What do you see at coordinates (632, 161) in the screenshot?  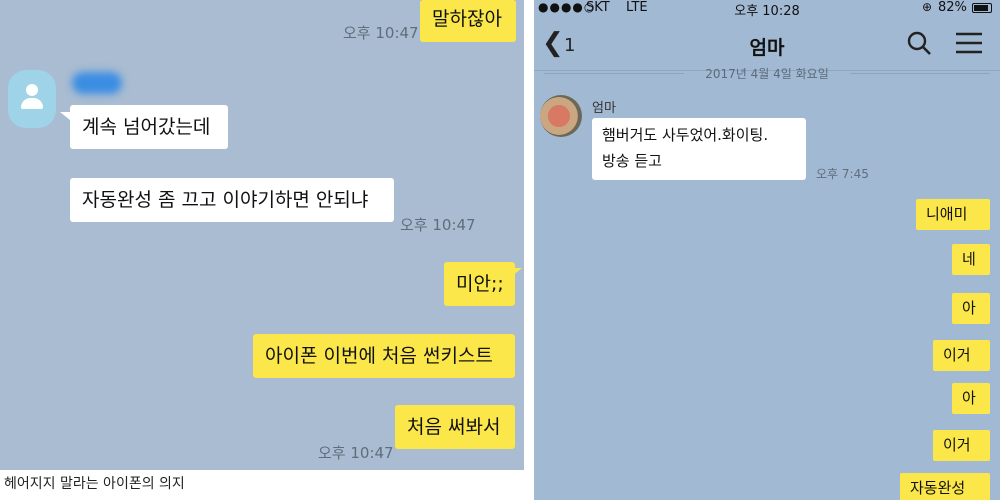 I see `message-line: 방송 듣고` at bounding box center [632, 161].